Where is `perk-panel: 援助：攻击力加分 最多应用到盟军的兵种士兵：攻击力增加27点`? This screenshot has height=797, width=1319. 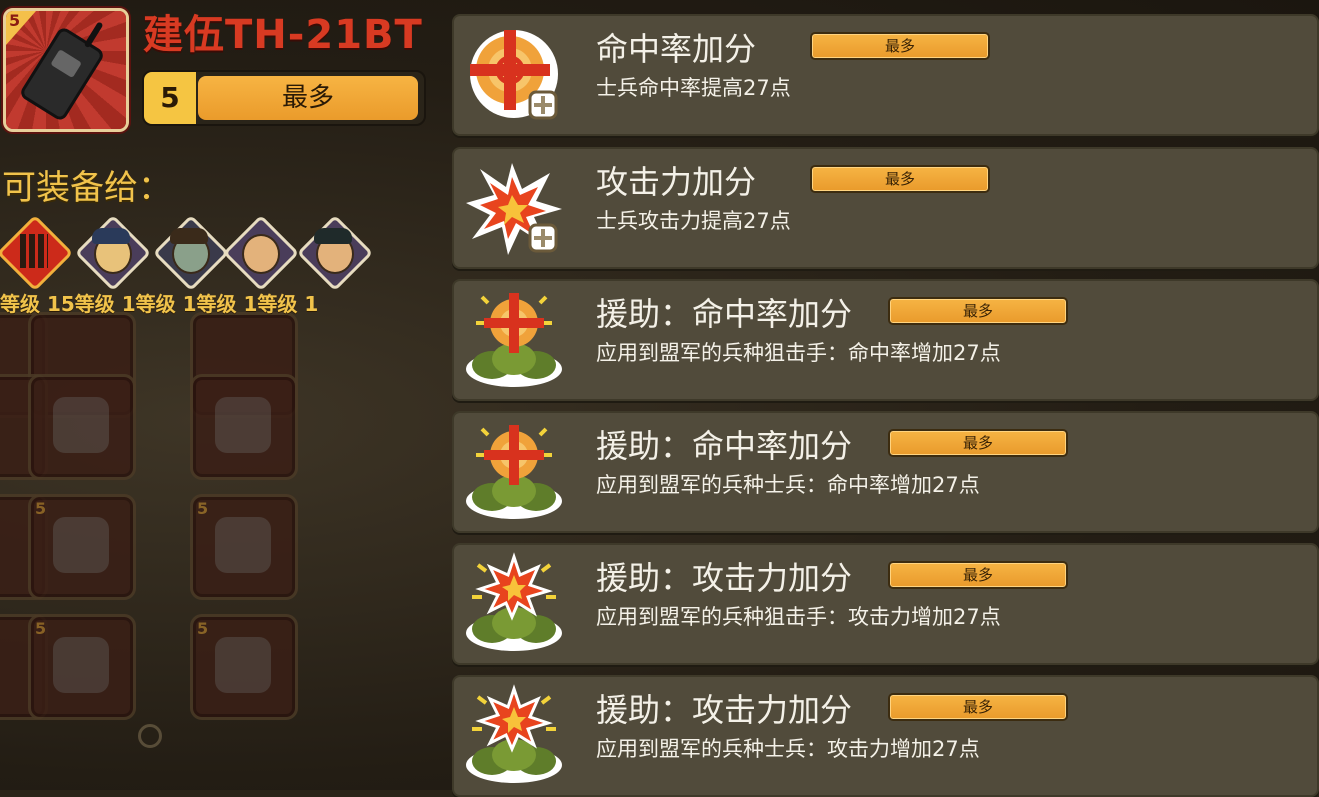
perk-panel: 援助：攻击力加分 最多应用到盟军的兵种士兵：攻击力增加27点 is located at coordinates (885, 736).